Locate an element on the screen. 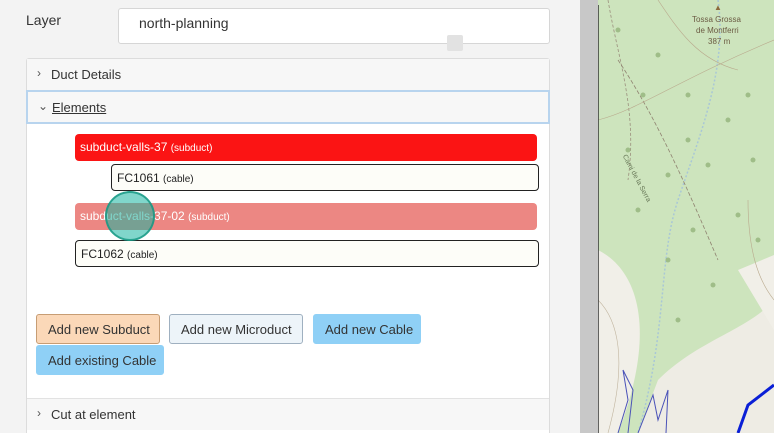  element-row: FC1062 (cable) is located at coordinates (307, 253).